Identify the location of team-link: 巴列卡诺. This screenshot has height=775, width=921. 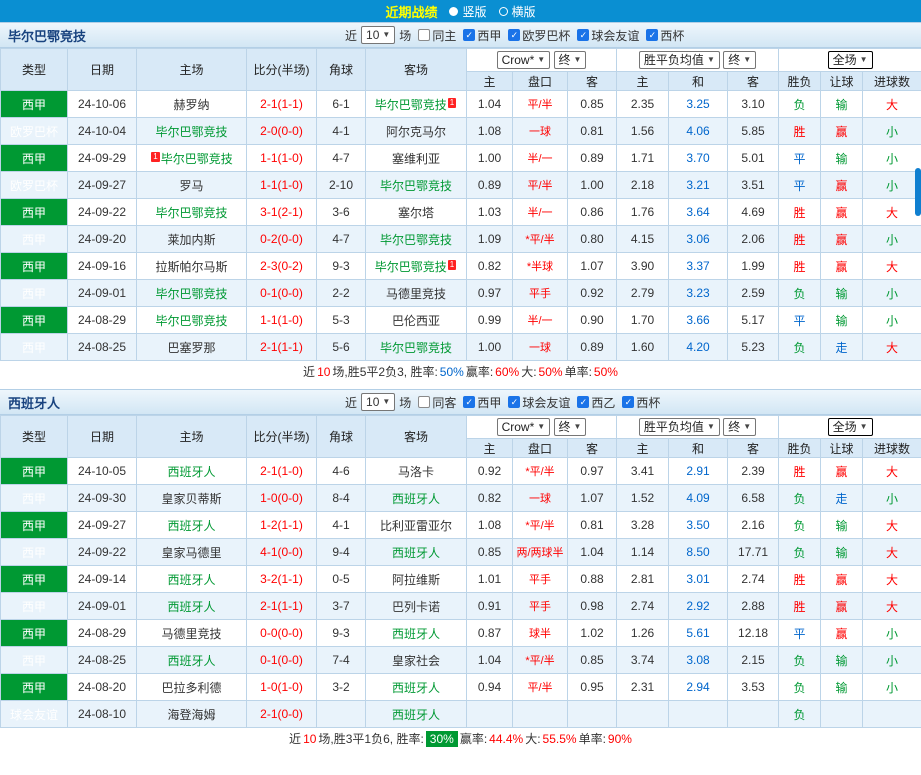
(416, 607).